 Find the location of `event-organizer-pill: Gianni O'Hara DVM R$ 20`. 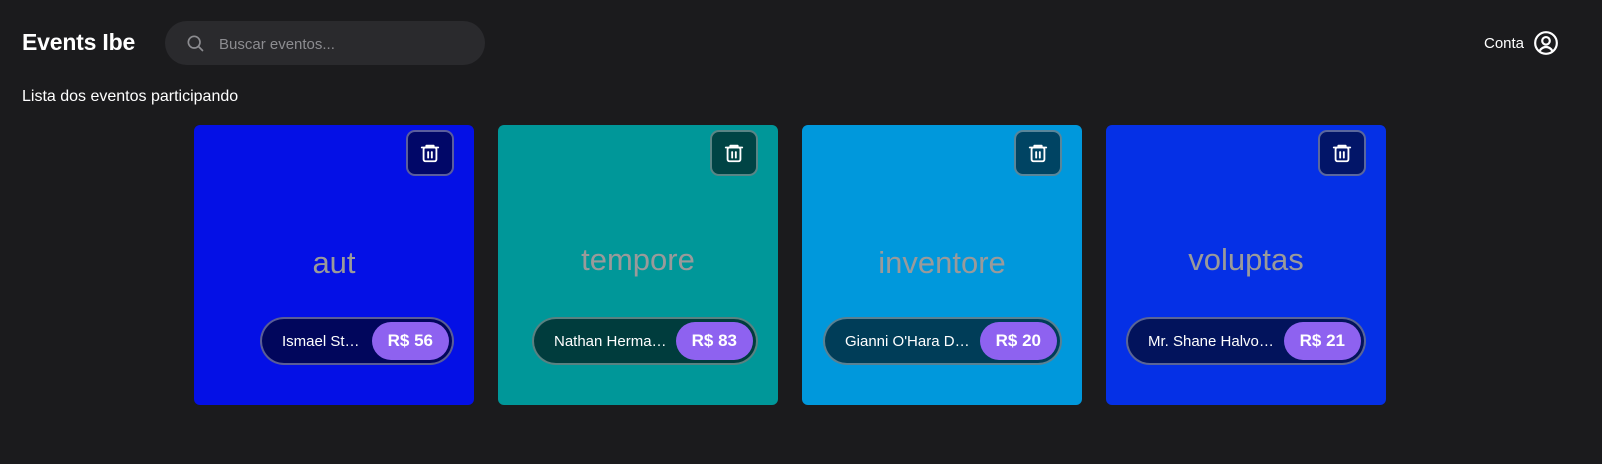

event-organizer-pill: Gianni O'Hara DVM R$ 20 is located at coordinates (942, 341).